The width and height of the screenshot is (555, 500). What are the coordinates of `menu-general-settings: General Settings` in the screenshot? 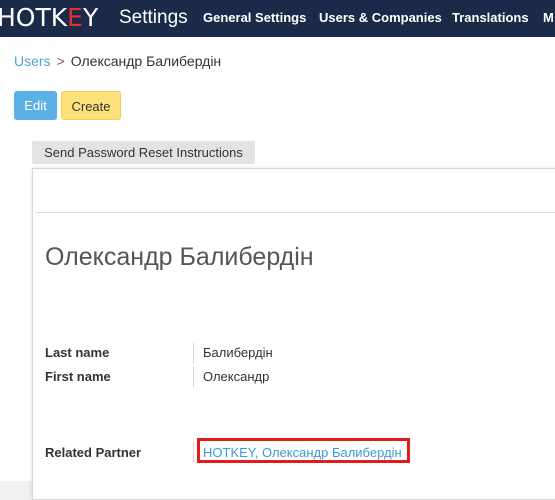 It's located at (254, 18).